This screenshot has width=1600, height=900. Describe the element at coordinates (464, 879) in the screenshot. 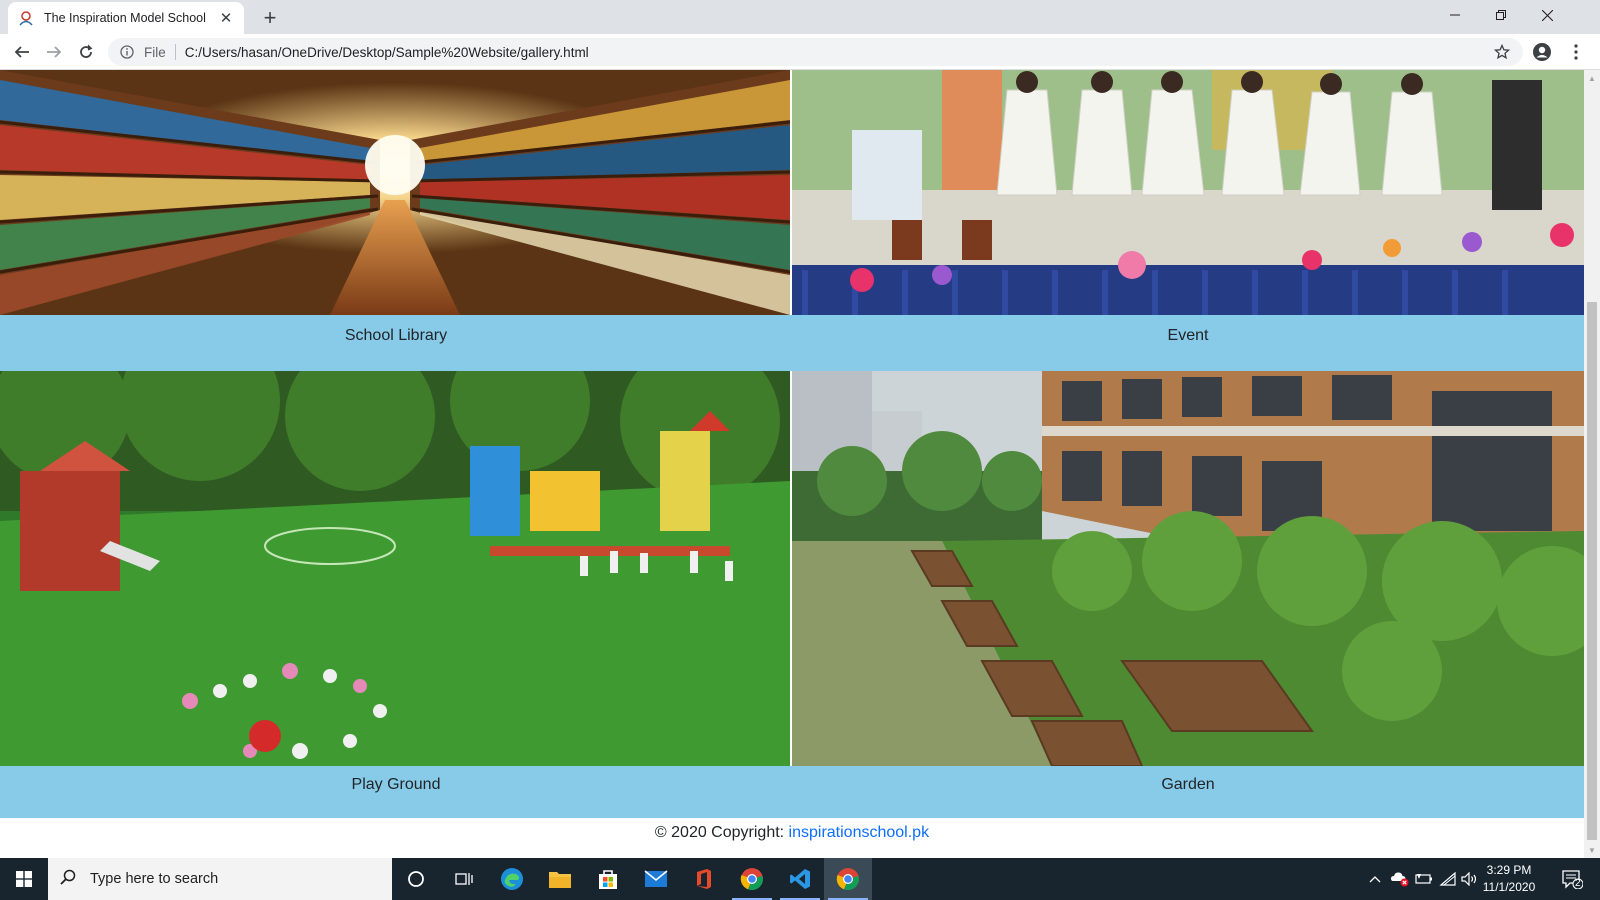

I see `task-view-icon` at that location.